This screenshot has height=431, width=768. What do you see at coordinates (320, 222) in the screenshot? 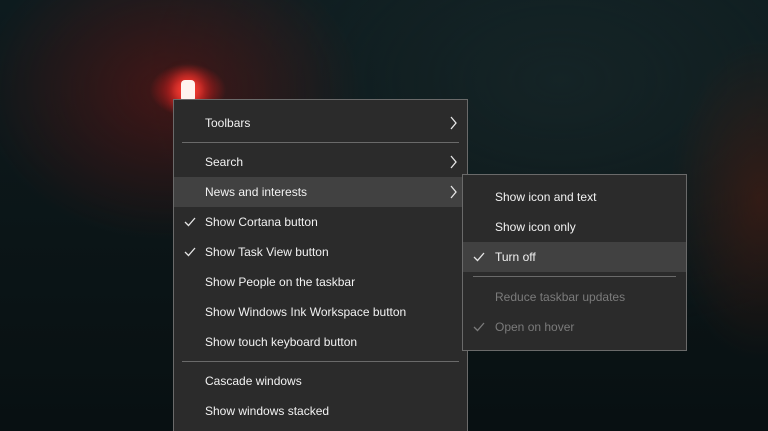
I see `menu-item-show-cortana-button: Show Cortana button` at bounding box center [320, 222].